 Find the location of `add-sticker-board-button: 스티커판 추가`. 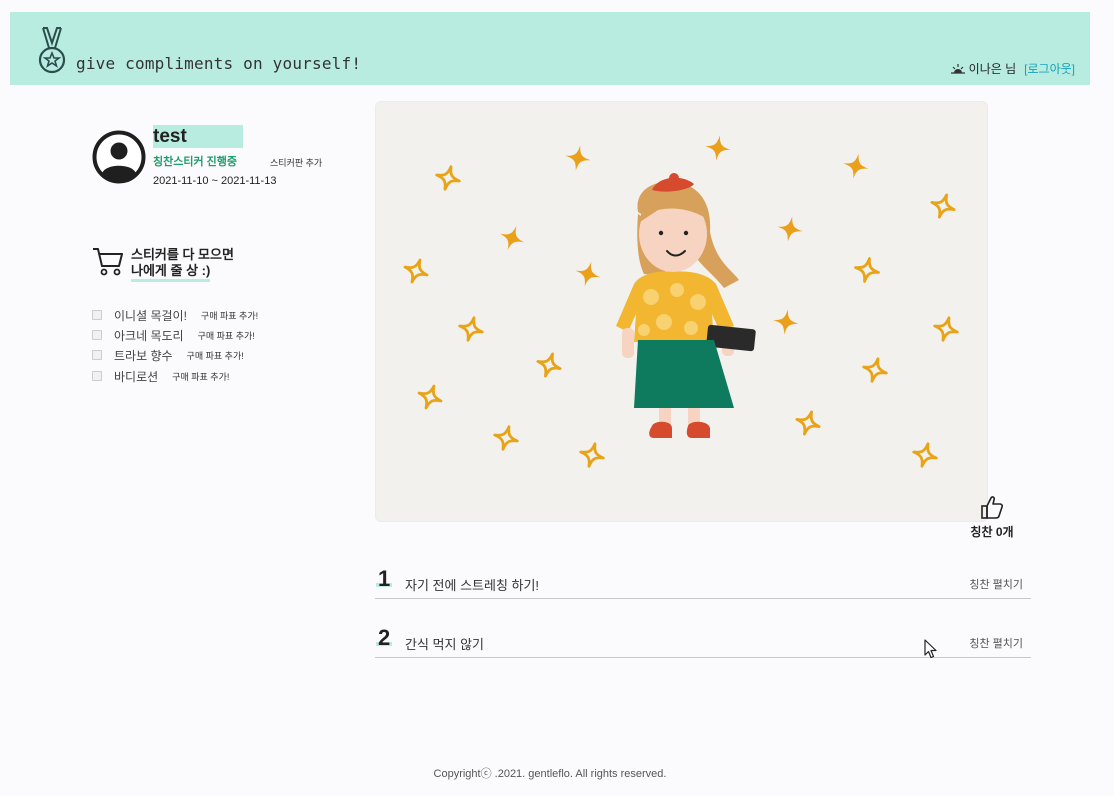

add-sticker-board-button: 스티커판 추가 is located at coordinates (296, 162).